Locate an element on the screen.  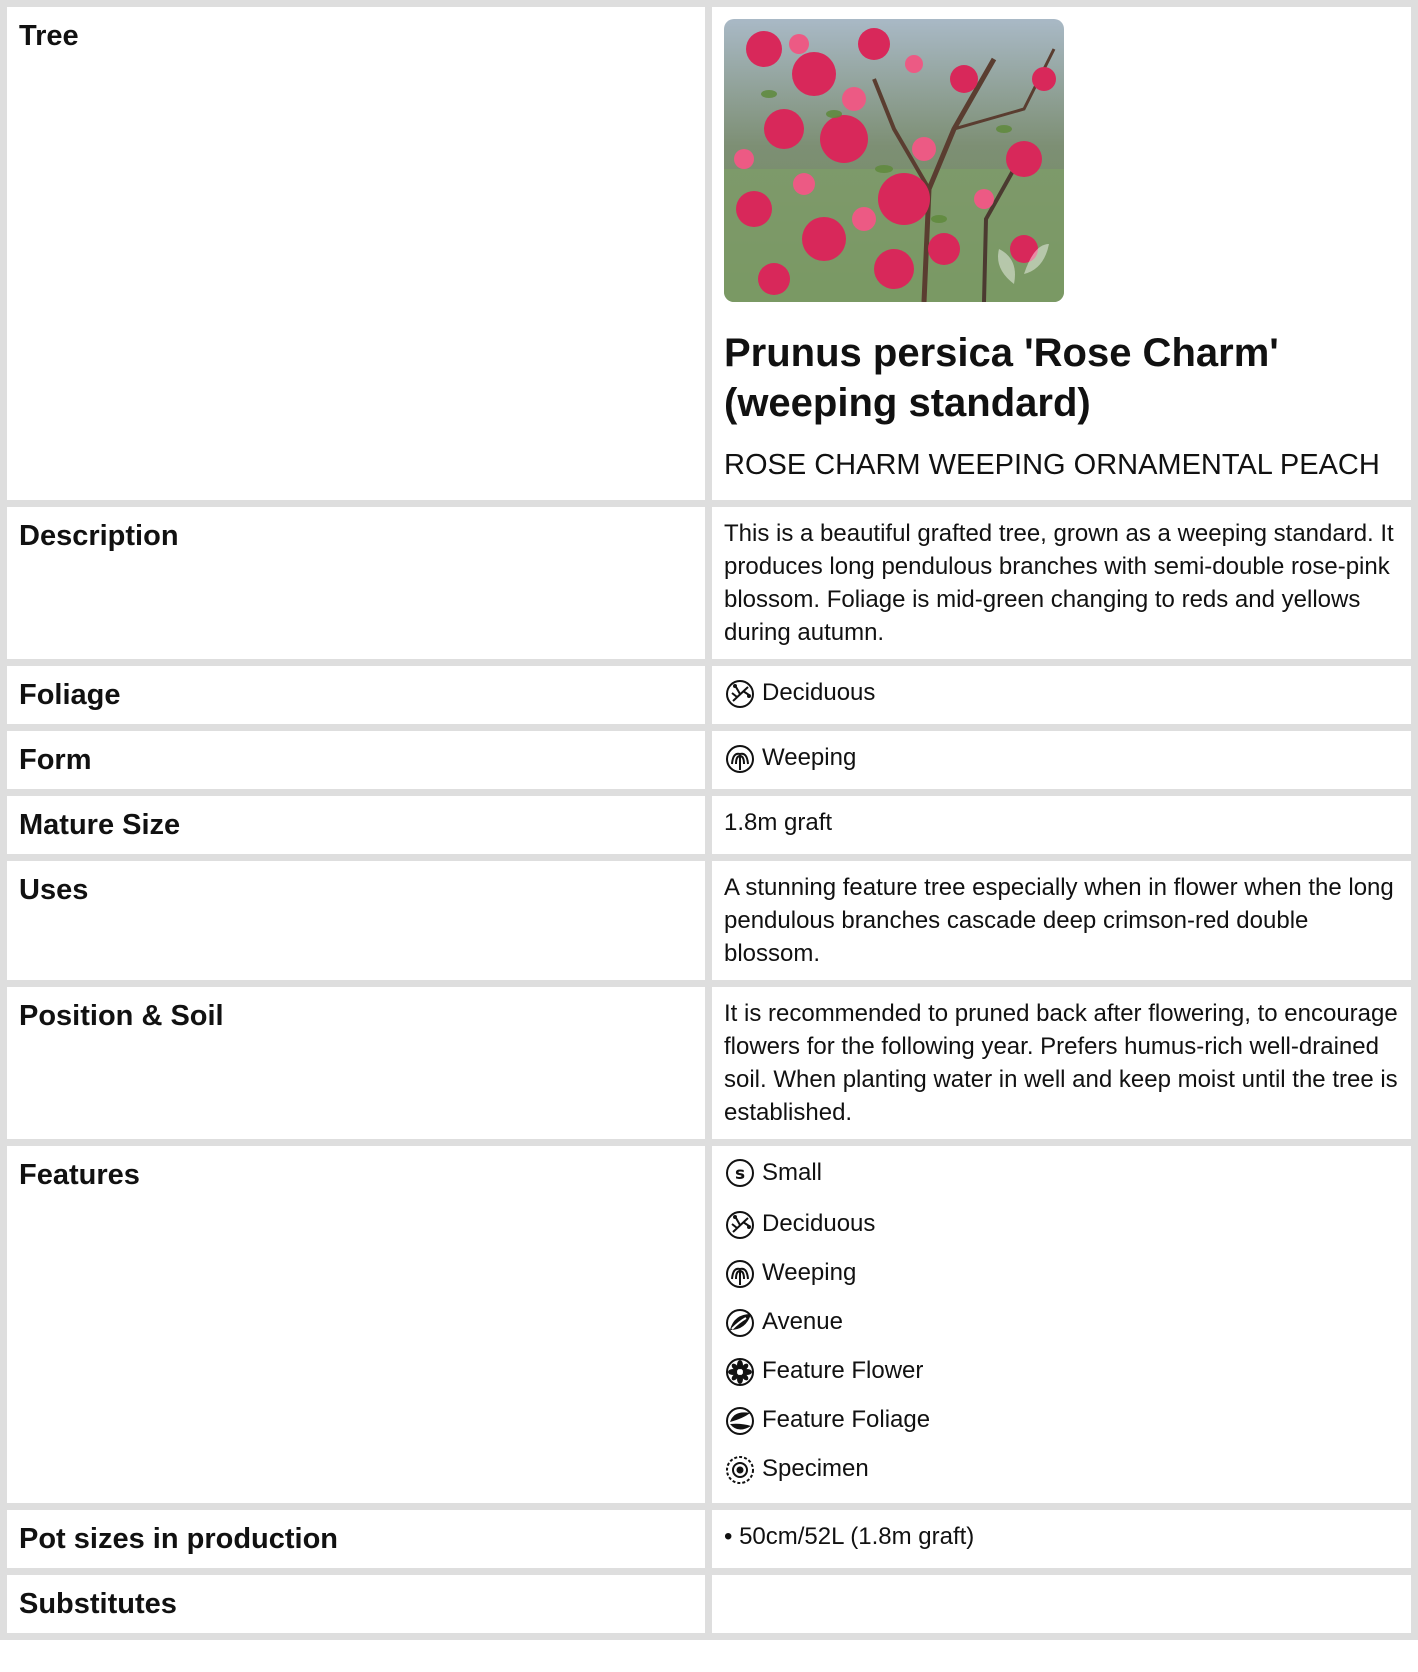
feature-label: Avenue is located at coordinates (802, 1321).